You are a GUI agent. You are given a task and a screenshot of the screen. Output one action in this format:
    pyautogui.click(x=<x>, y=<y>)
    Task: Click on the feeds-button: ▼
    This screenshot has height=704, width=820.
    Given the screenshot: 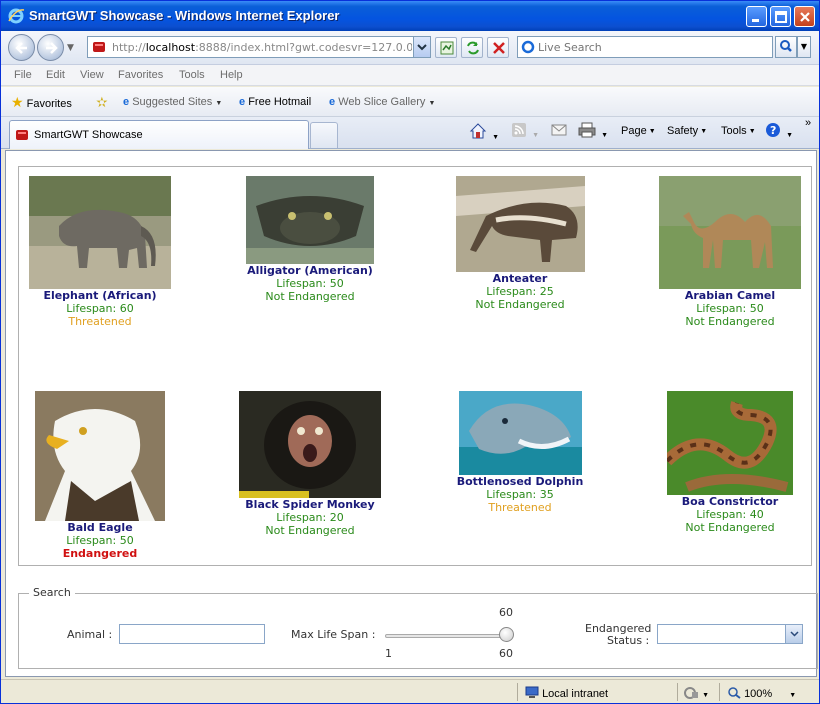 What is the action you would take?
    pyautogui.click(x=525, y=131)
    